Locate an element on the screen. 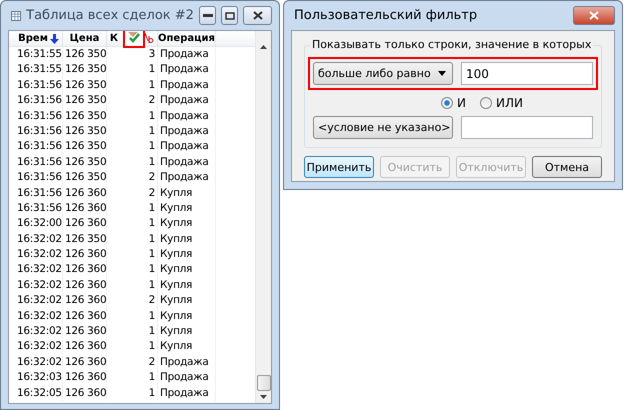  value-field is located at coordinates (527, 127).